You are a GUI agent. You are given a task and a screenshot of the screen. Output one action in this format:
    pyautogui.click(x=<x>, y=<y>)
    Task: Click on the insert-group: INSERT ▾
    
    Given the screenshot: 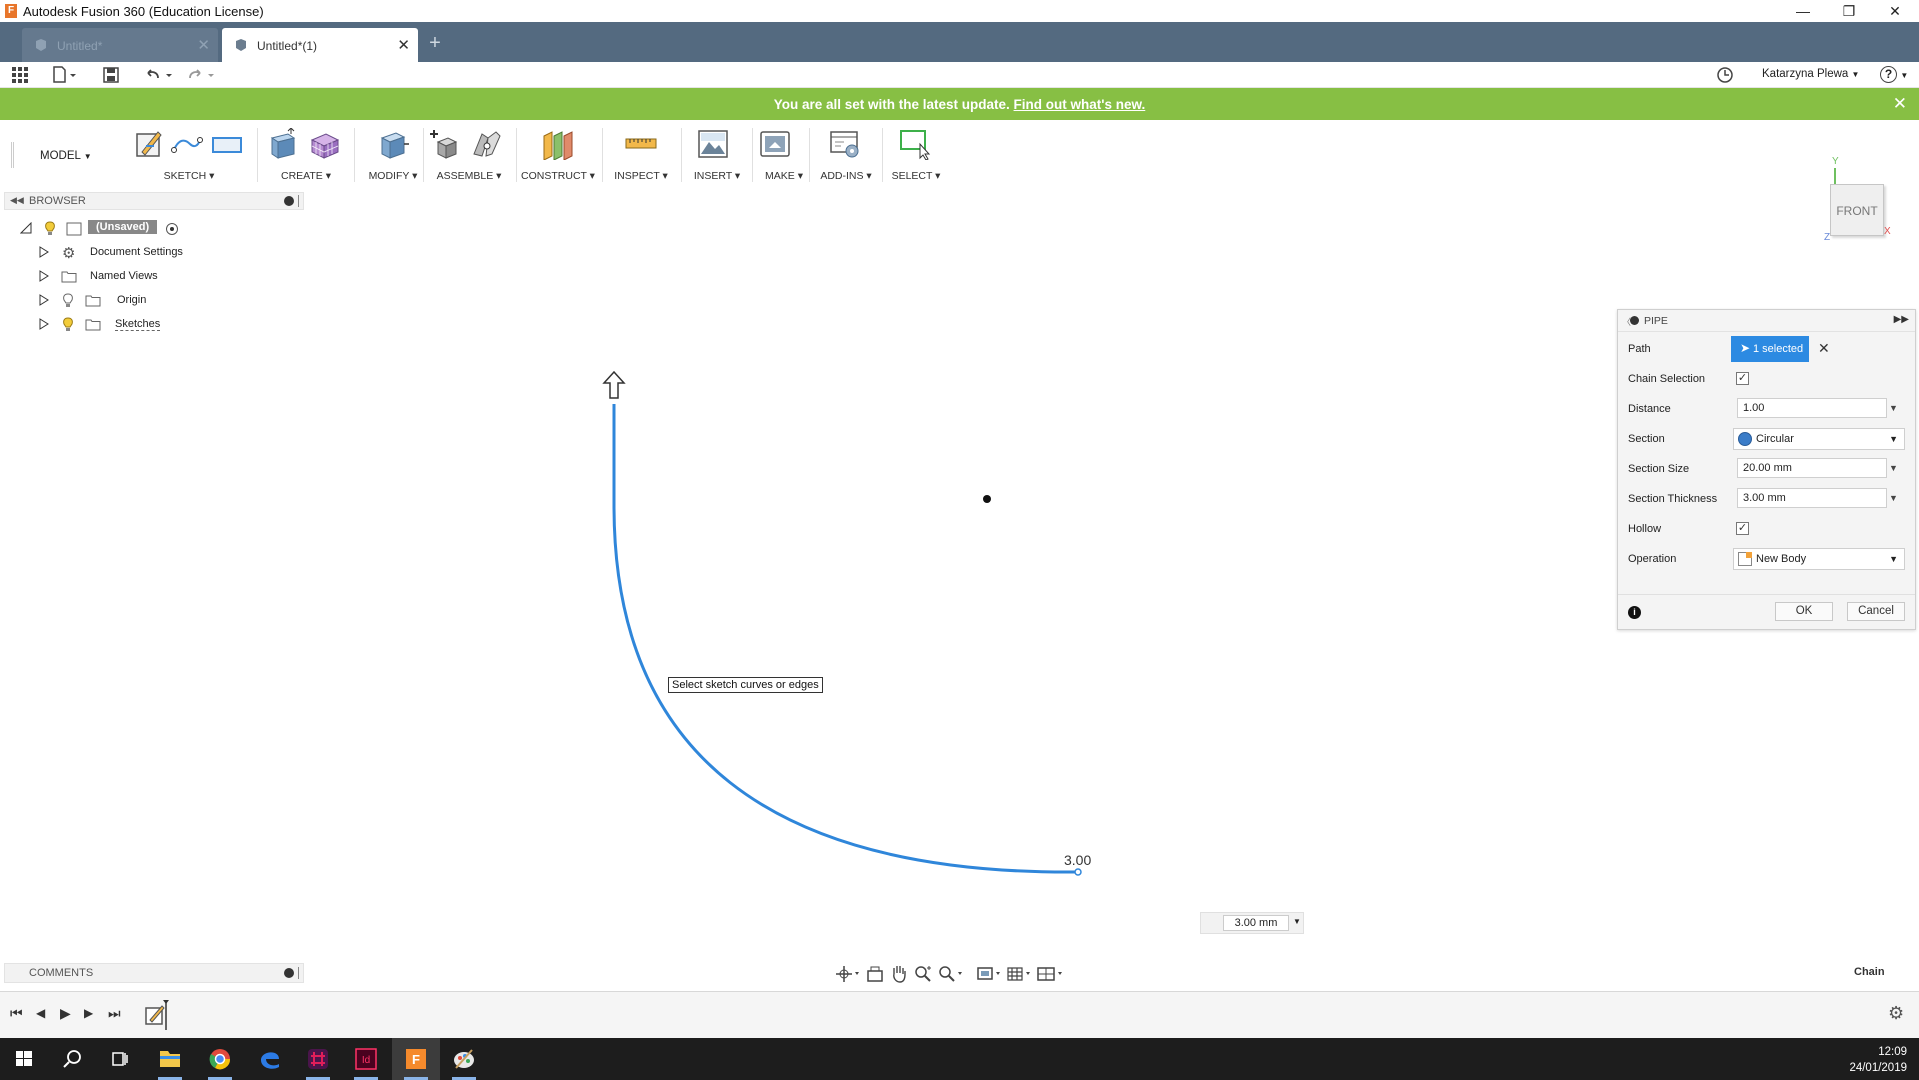 What is the action you would take?
    pyautogui.click(x=717, y=155)
    